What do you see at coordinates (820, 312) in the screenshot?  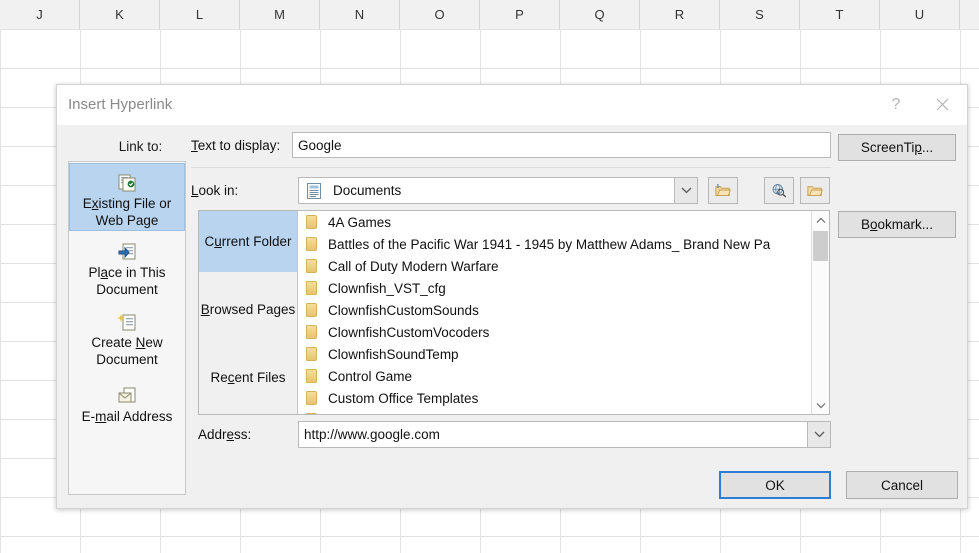 I see `file-list-scrollbar` at bounding box center [820, 312].